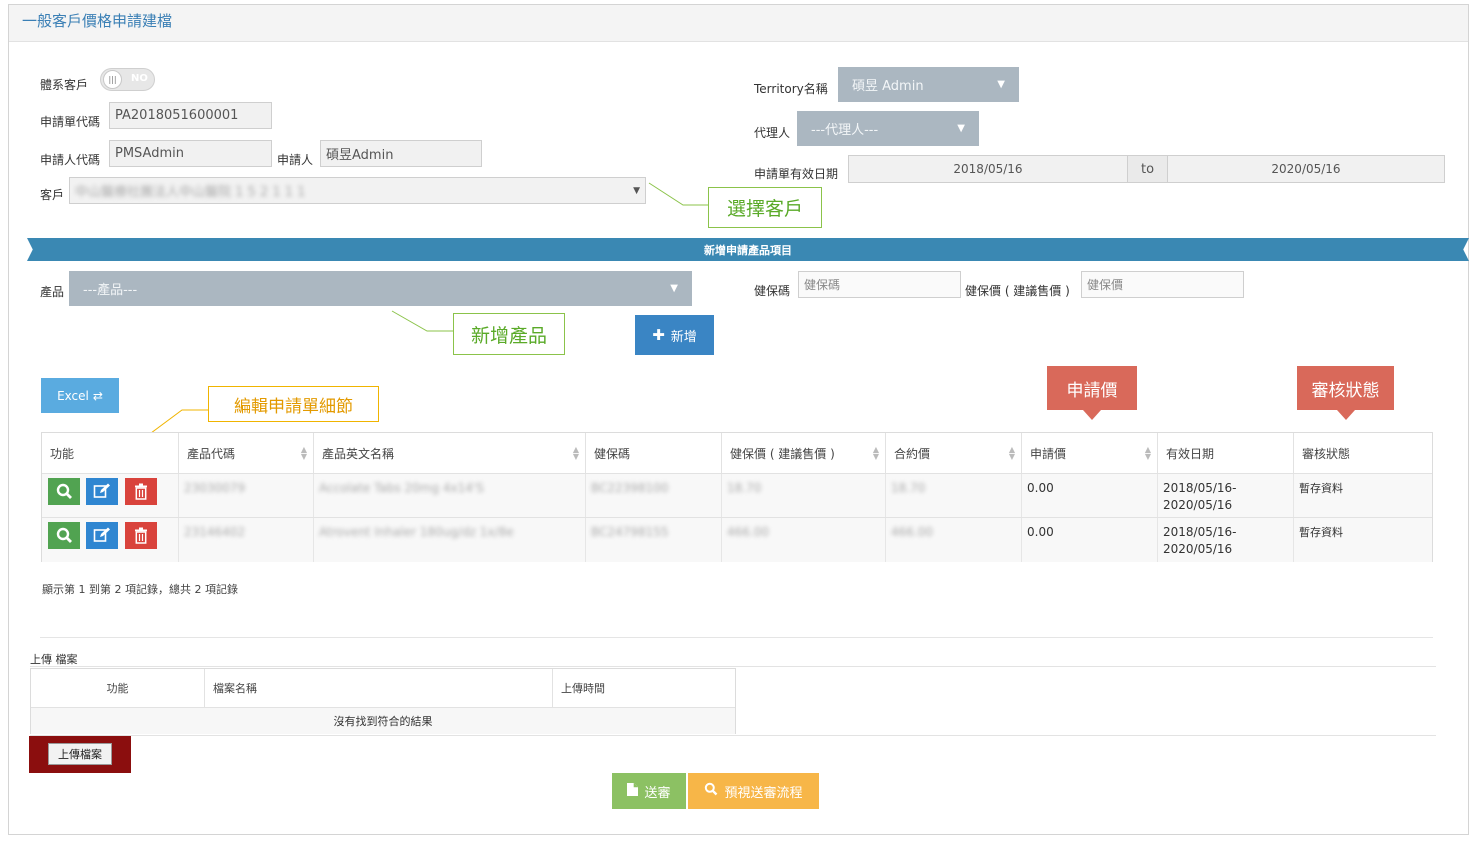 The image size is (1479, 848). I want to click on customer-select: 中山醫療社團法人中山醫院 1 5 2 1 1 1 ▼, so click(357, 190).